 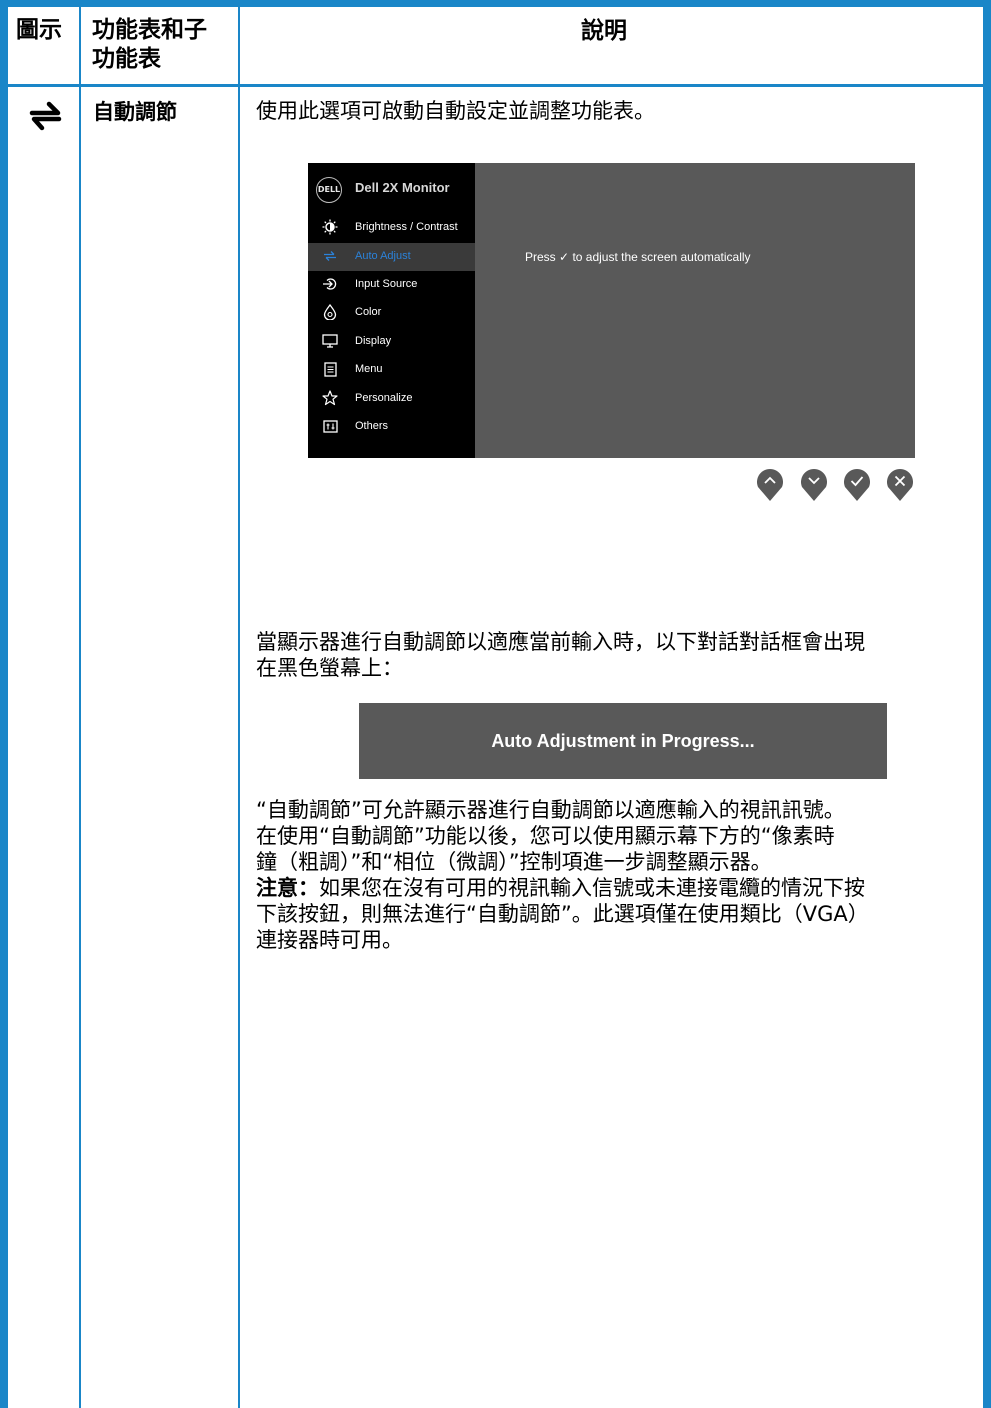 What do you see at coordinates (562, 914) in the screenshot?
I see `note-line2: 下該按鈕，則無法進行“自動調節”。此選項僅在使用類比（VGA）` at bounding box center [562, 914].